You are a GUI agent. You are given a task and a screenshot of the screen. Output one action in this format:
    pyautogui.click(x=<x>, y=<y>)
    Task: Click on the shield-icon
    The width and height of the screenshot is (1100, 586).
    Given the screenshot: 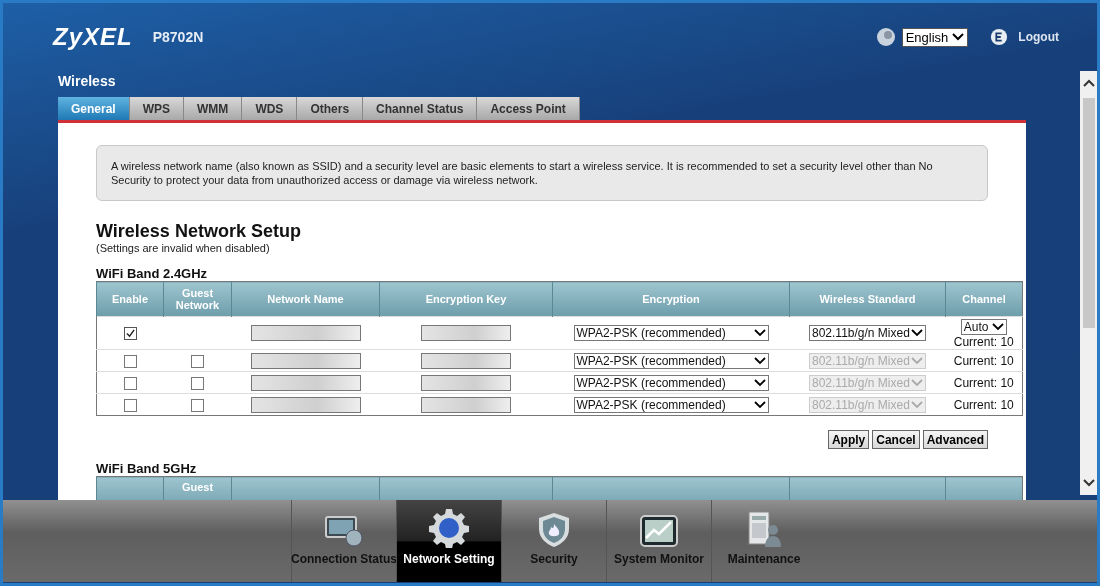 What is the action you would take?
    pyautogui.click(x=554, y=530)
    